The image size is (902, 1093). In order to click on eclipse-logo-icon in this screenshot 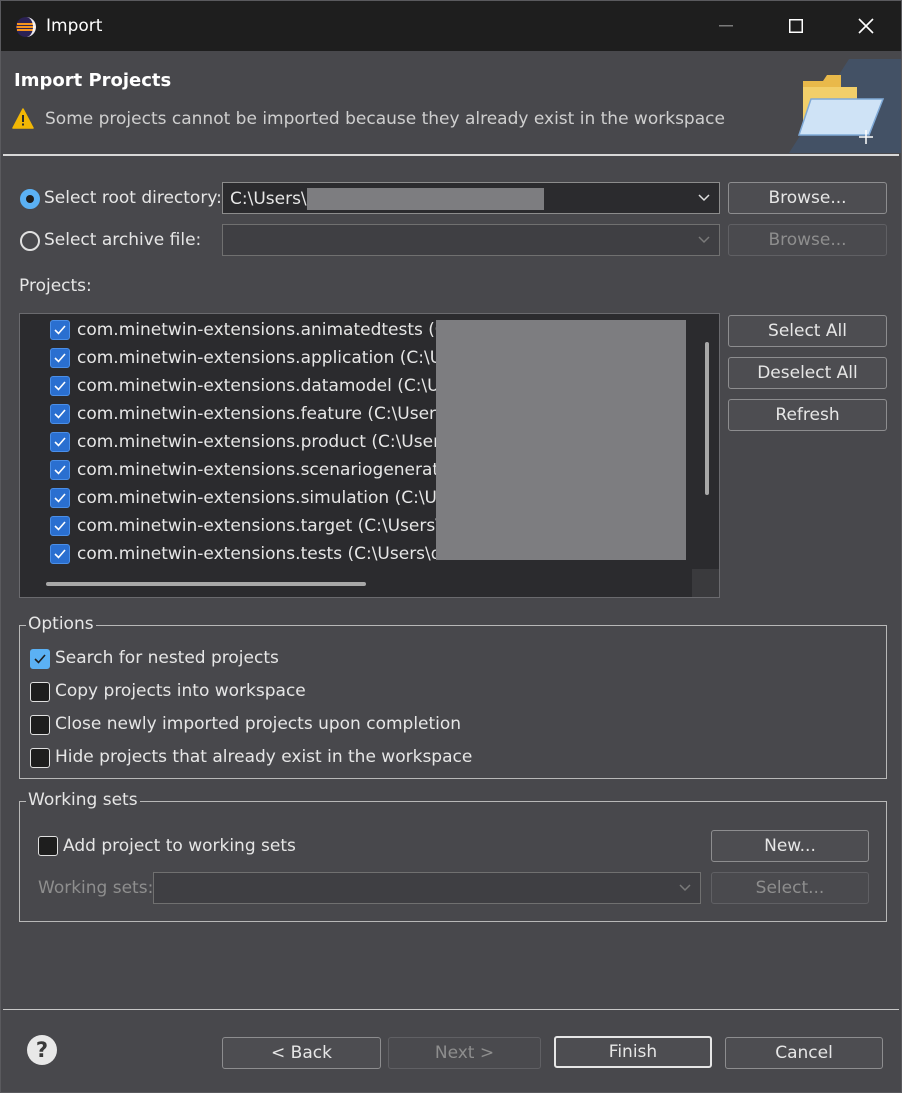, I will do `click(26, 27)`.